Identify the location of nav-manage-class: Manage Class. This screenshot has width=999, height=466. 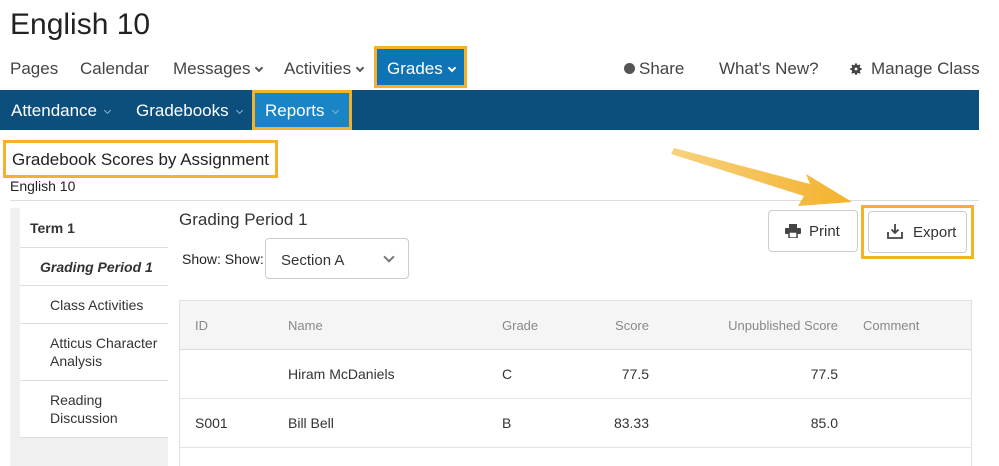
(914, 67).